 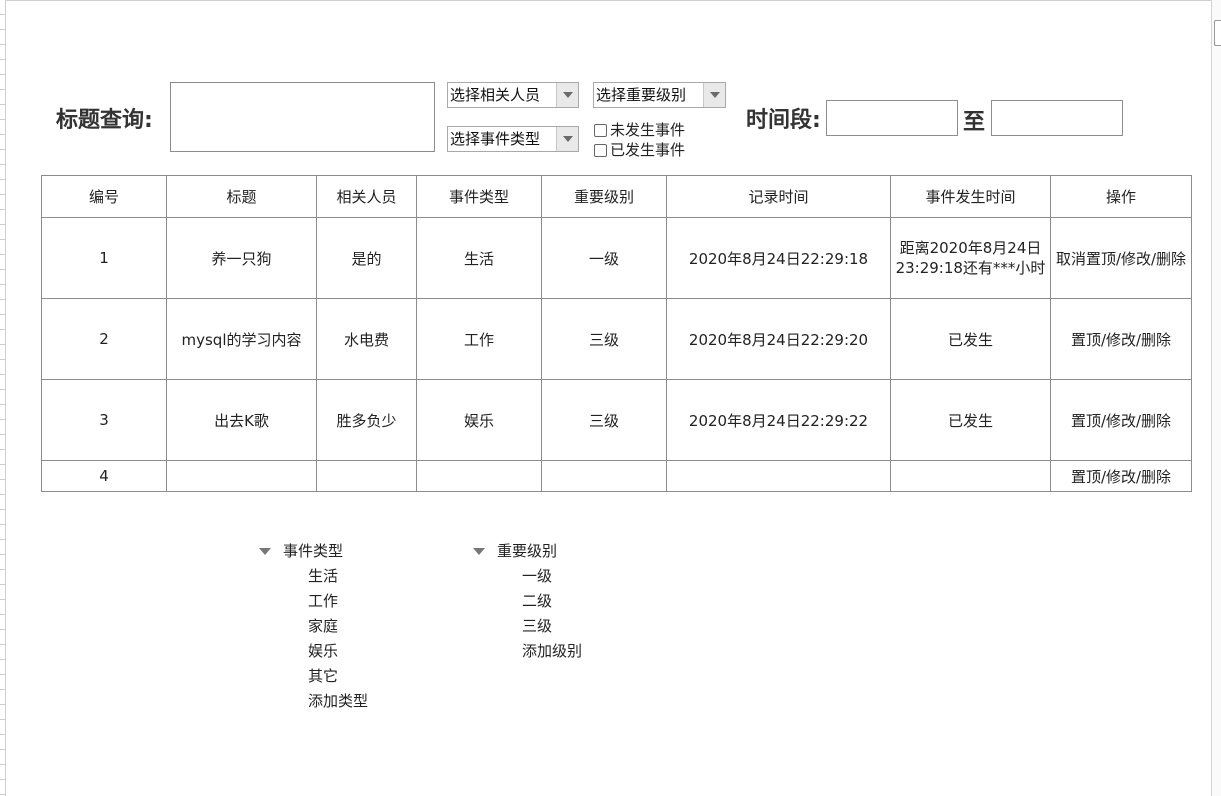 I want to click on checkbox-happened: 已发生事件, so click(x=639, y=150).